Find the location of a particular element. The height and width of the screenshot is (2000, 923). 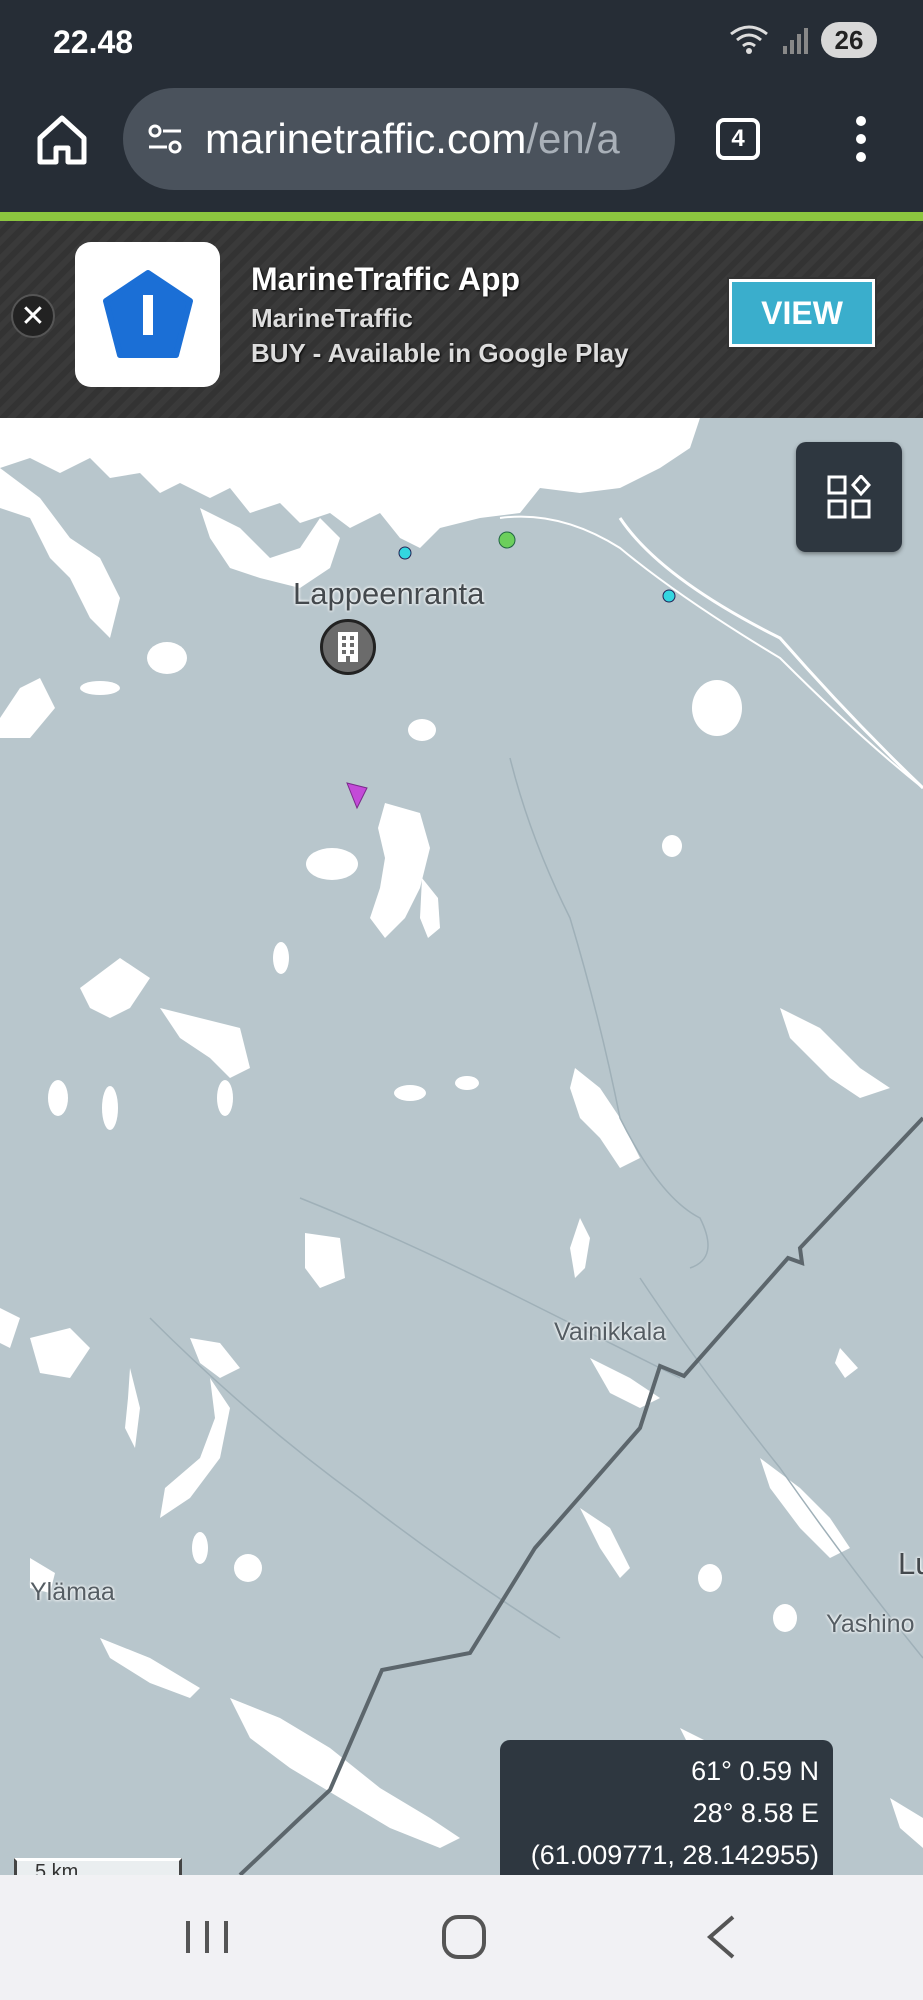

battery-indicator: 26 is located at coordinates (849, 40).